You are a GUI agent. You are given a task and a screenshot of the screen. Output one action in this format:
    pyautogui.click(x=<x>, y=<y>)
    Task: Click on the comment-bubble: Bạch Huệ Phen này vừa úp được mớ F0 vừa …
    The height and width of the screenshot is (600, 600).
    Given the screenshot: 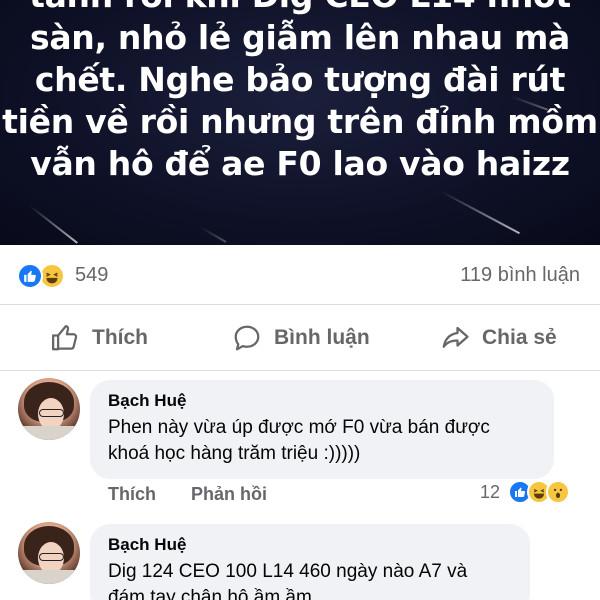 What is the action you would take?
    pyautogui.click(x=322, y=429)
    